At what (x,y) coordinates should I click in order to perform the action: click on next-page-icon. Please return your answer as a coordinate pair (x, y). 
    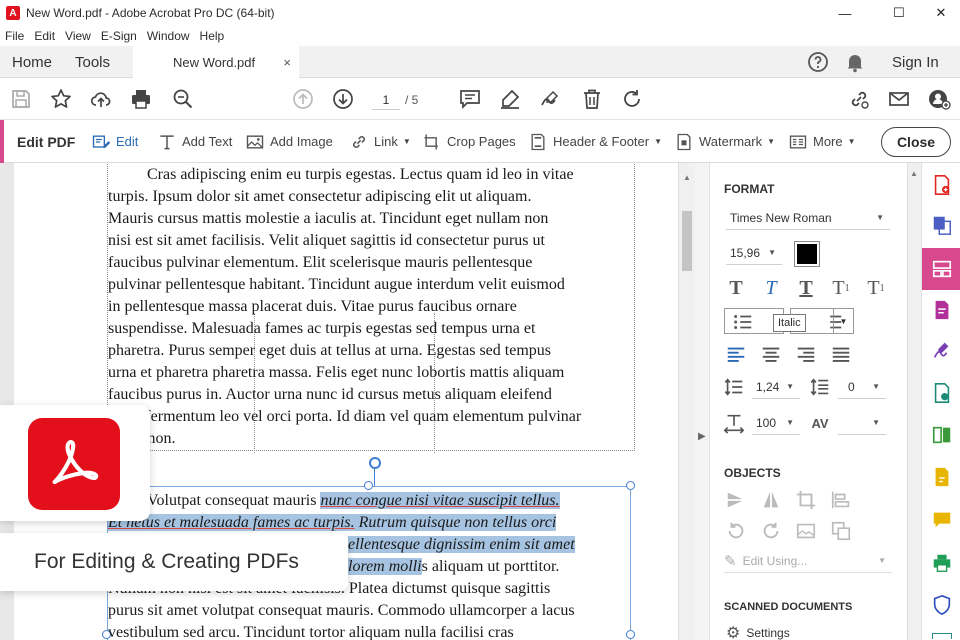
    Looking at the image, I should click on (343, 99).